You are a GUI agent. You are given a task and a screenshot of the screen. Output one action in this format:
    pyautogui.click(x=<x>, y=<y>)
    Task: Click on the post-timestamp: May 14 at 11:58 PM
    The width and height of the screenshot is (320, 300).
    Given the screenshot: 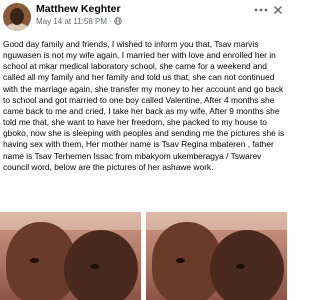 What is the action you would take?
    pyautogui.click(x=71, y=21)
    